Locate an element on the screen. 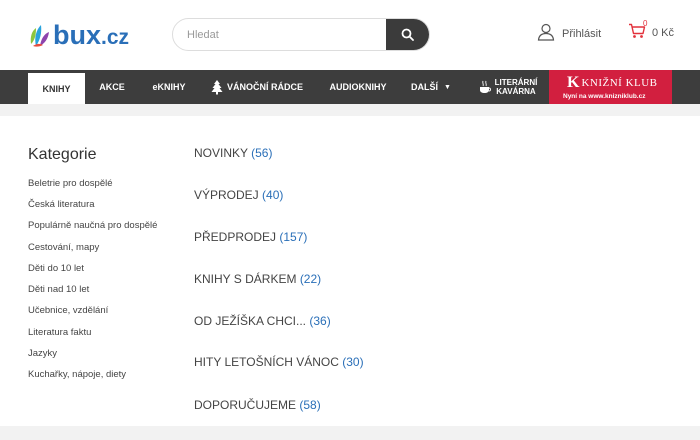 This screenshot has height=440, width=700. nav-item-eknihy: eKNIHY is located at coordinates (169, 87).